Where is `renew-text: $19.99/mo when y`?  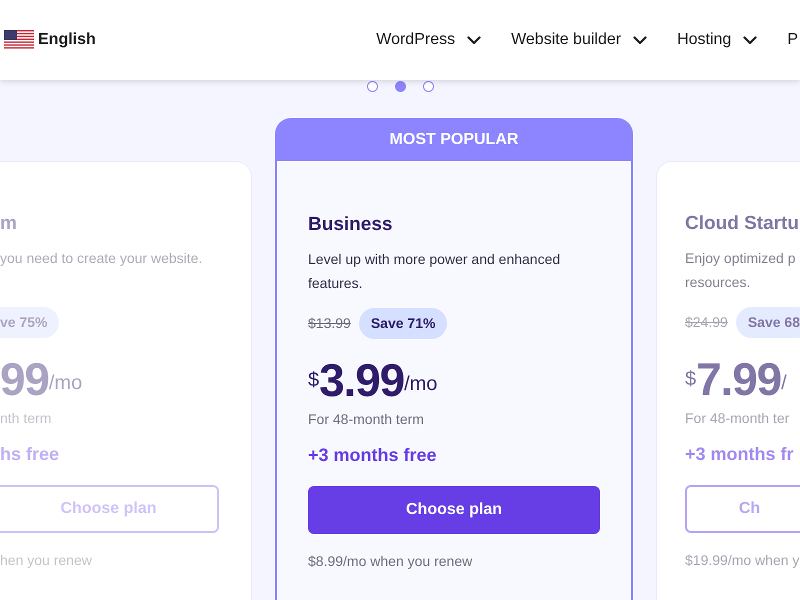
renew-text: $19.99/mo when y is located at coordinates (742, 560).